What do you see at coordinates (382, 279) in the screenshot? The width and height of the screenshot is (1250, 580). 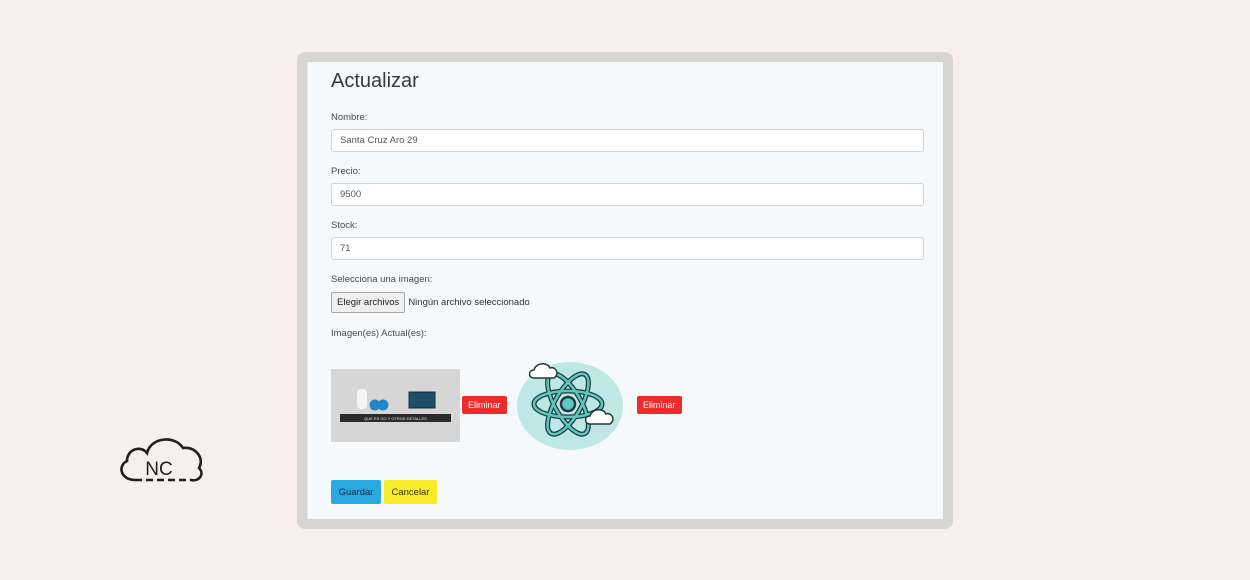 I see `image-select-label: Selecciona una imagen:` at bounding box center [382, 279].